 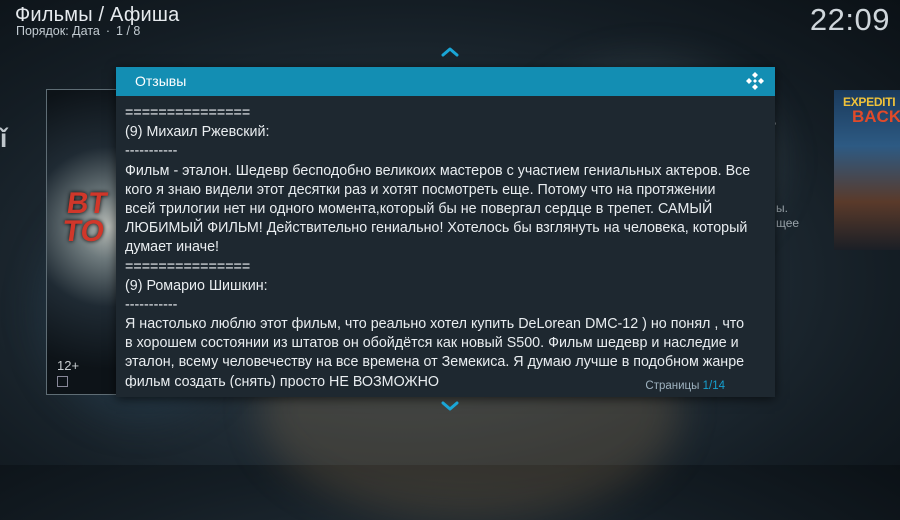 What do you see at coordinates (876, 116) in the screenshot?
I see `poster-title: BACK` at bounding box center [876, 116].